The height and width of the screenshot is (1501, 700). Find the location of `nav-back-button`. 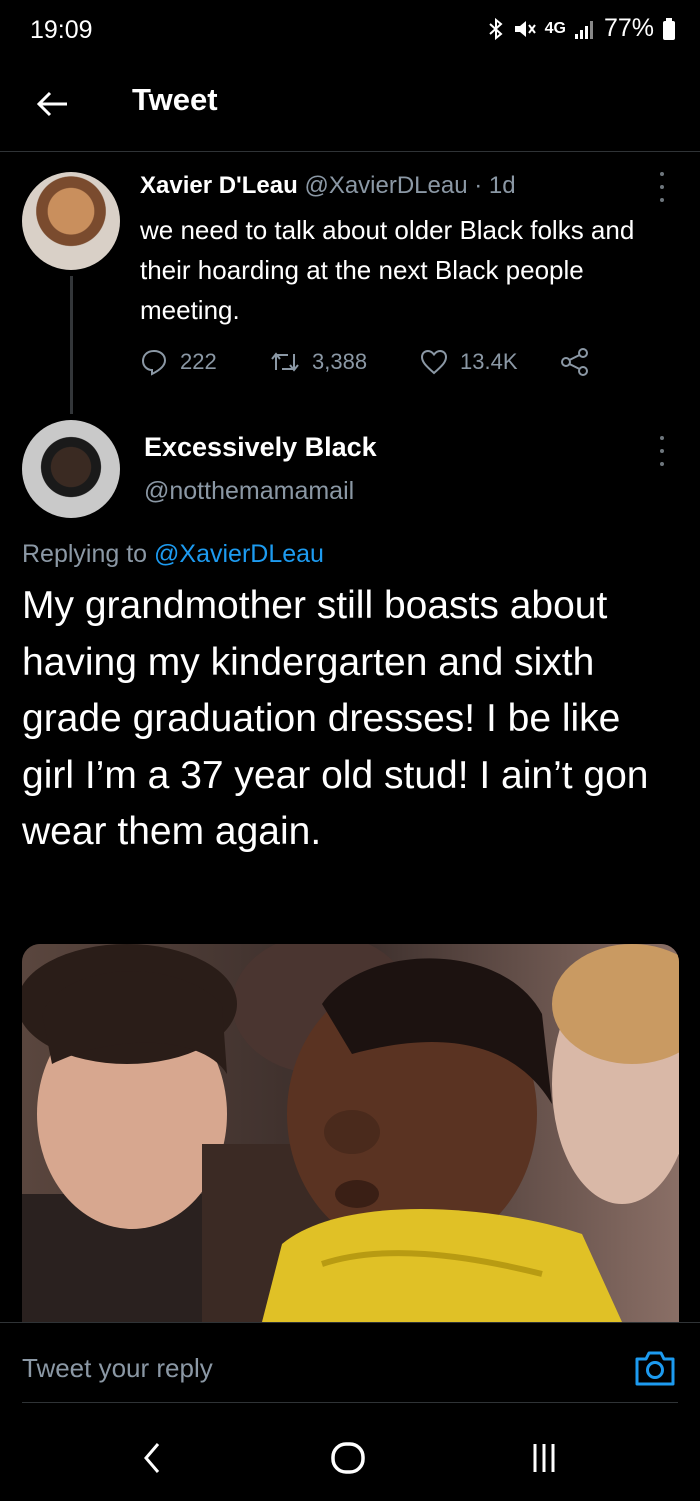

nav-back-button is located at coordinates (152, 1458).